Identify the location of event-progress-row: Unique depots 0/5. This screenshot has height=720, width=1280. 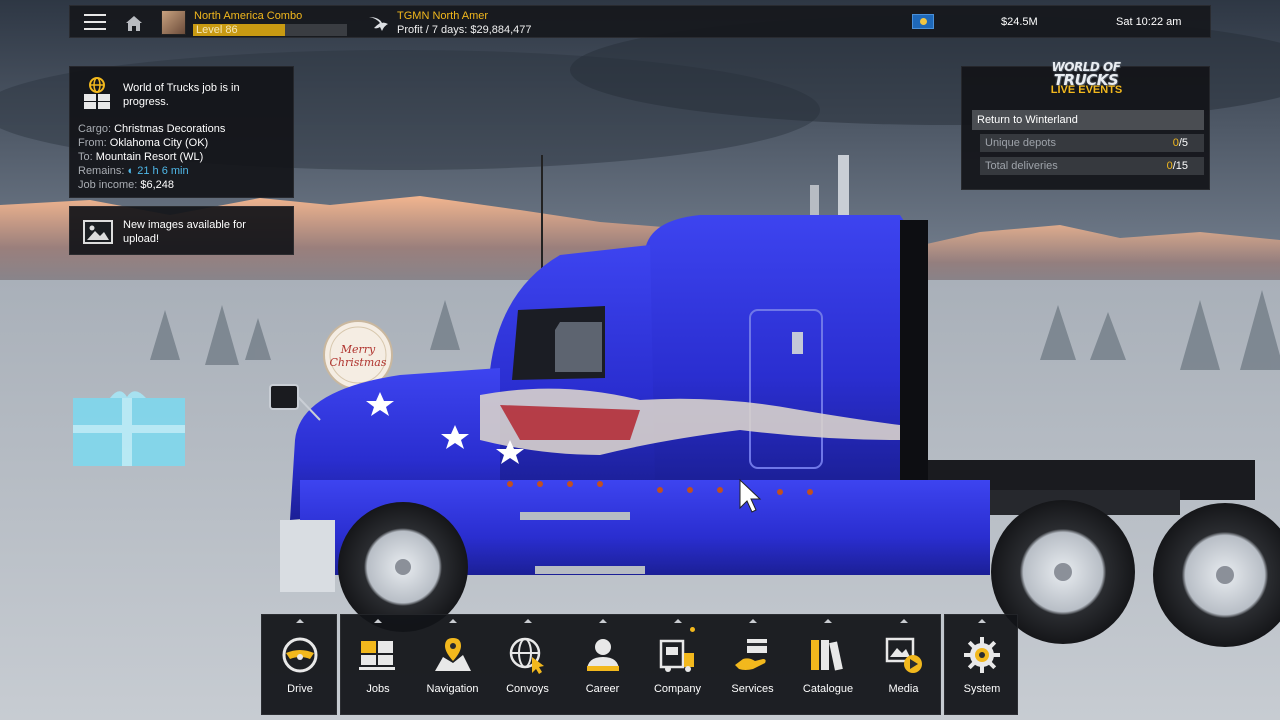
(1092, 143).